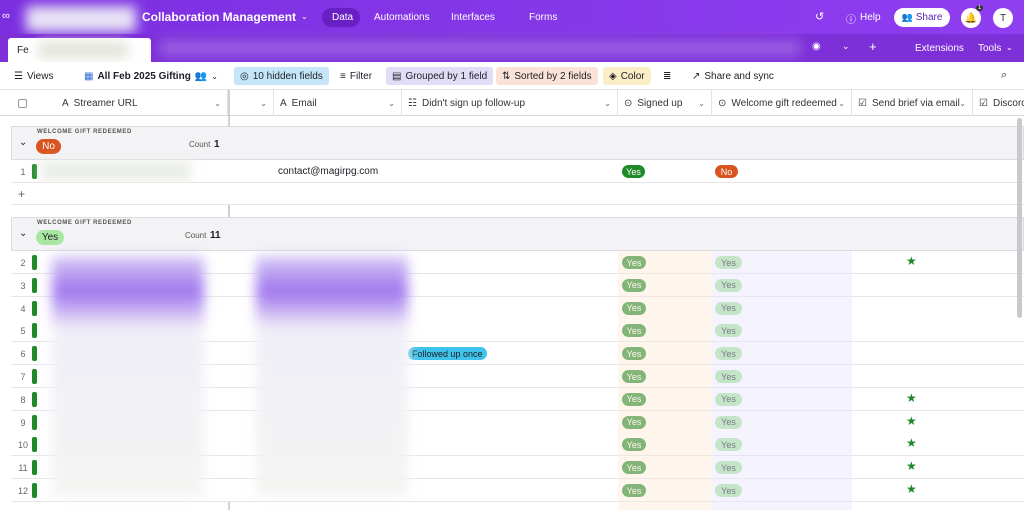  What do you see at coordinates (870, 17) in the screenshot?
I see `help-button: Help` at bounding box center [870, 17].